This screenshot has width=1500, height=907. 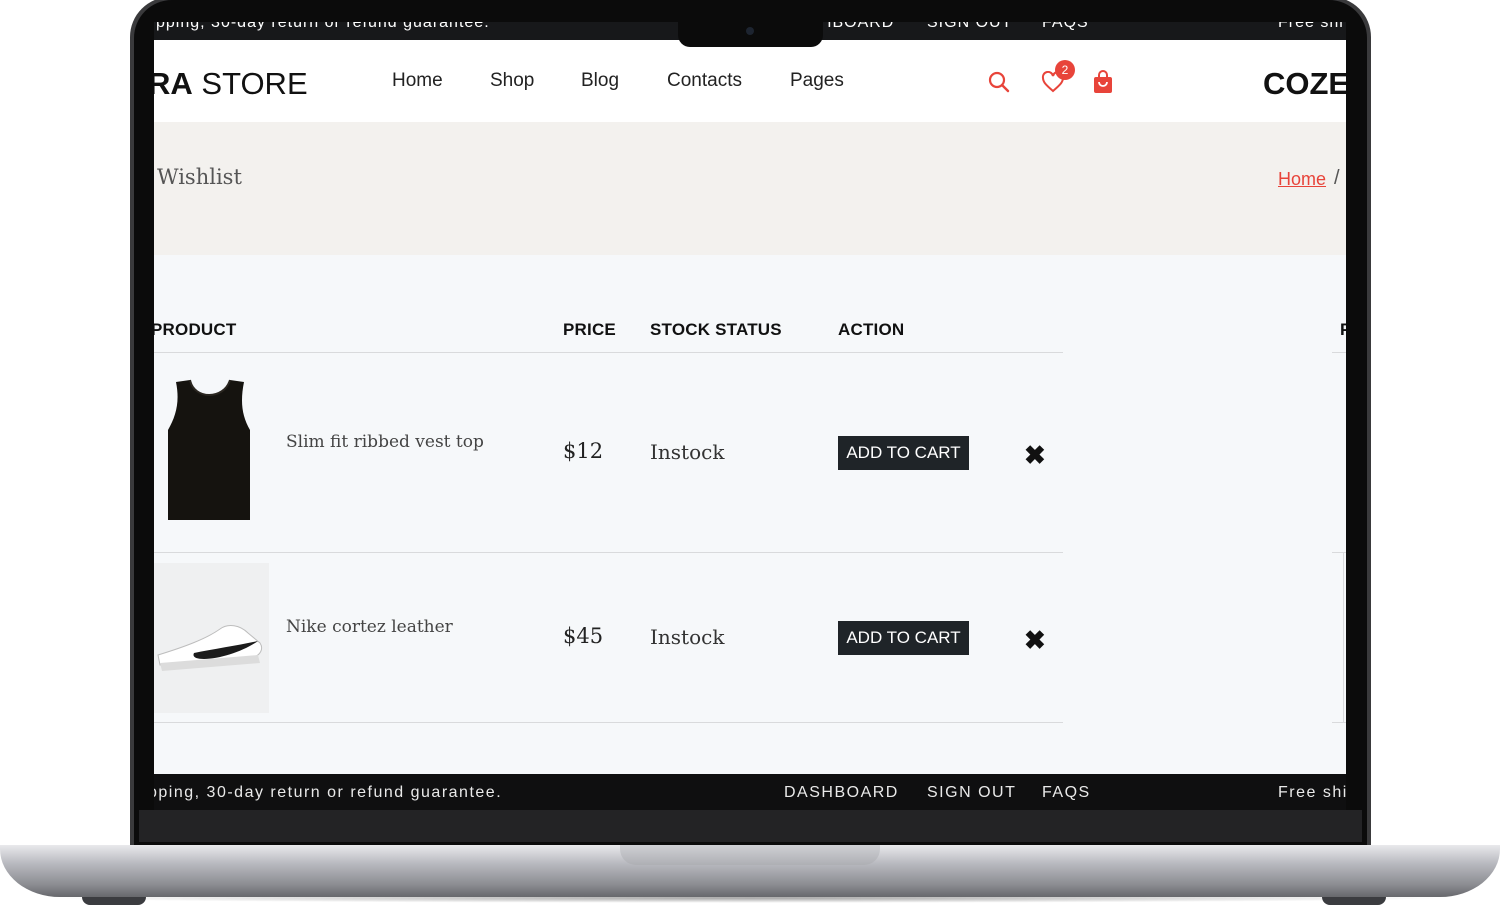 What do you see at coordinates (969, 27) in the screenshot?
I see `topbar-link-sign-out: SIGN OUT` at bounding box center [969, 27].